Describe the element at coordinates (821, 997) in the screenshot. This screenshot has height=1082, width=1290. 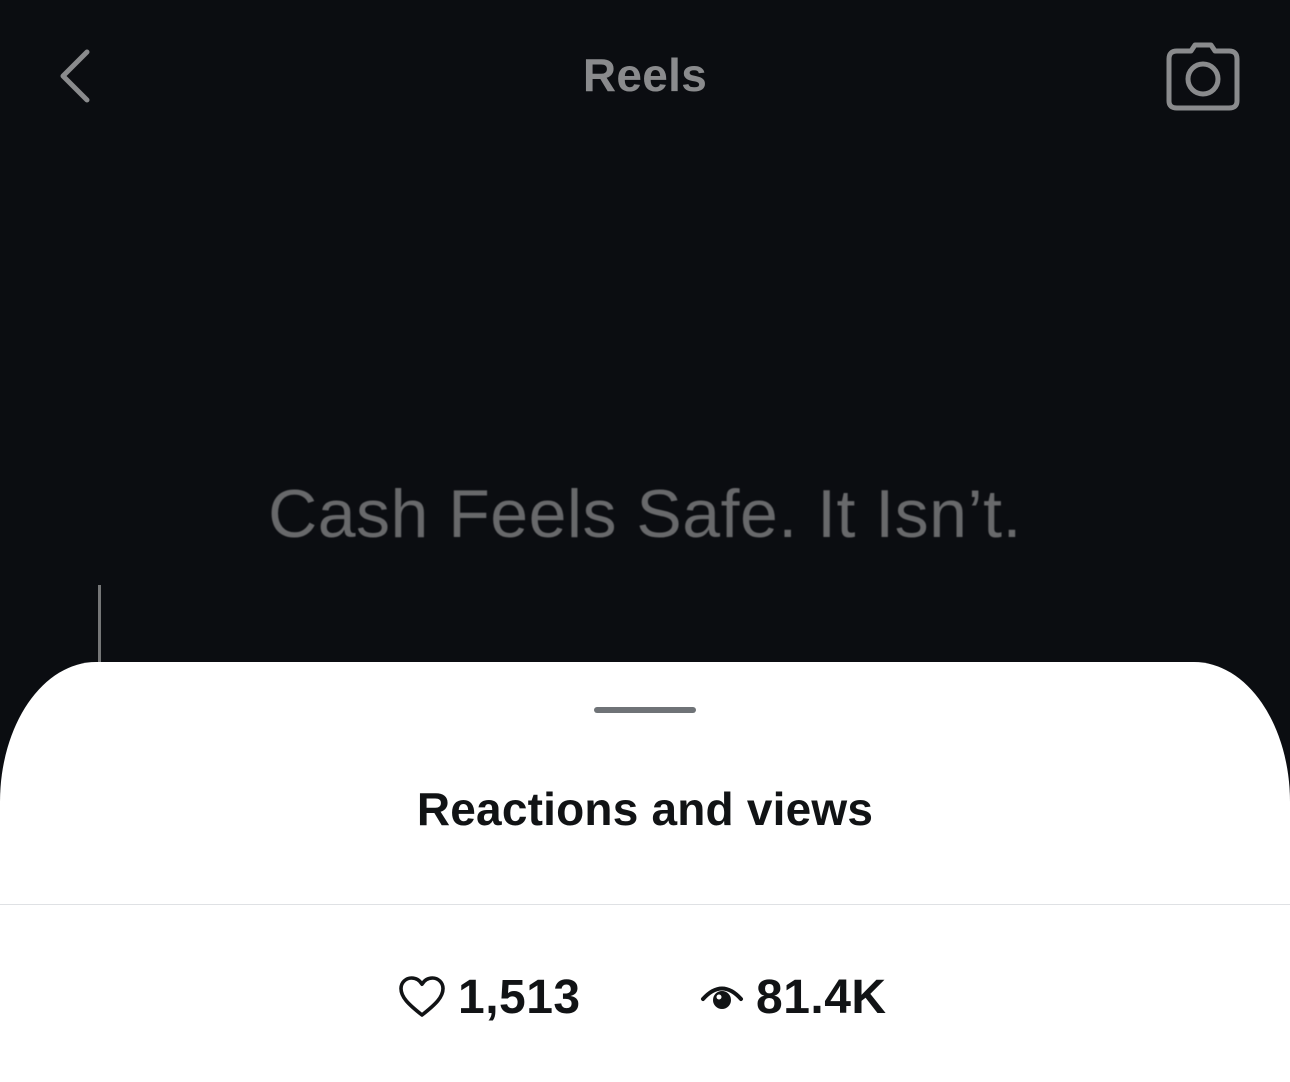
I see `views-count: 81.4K` at that location.